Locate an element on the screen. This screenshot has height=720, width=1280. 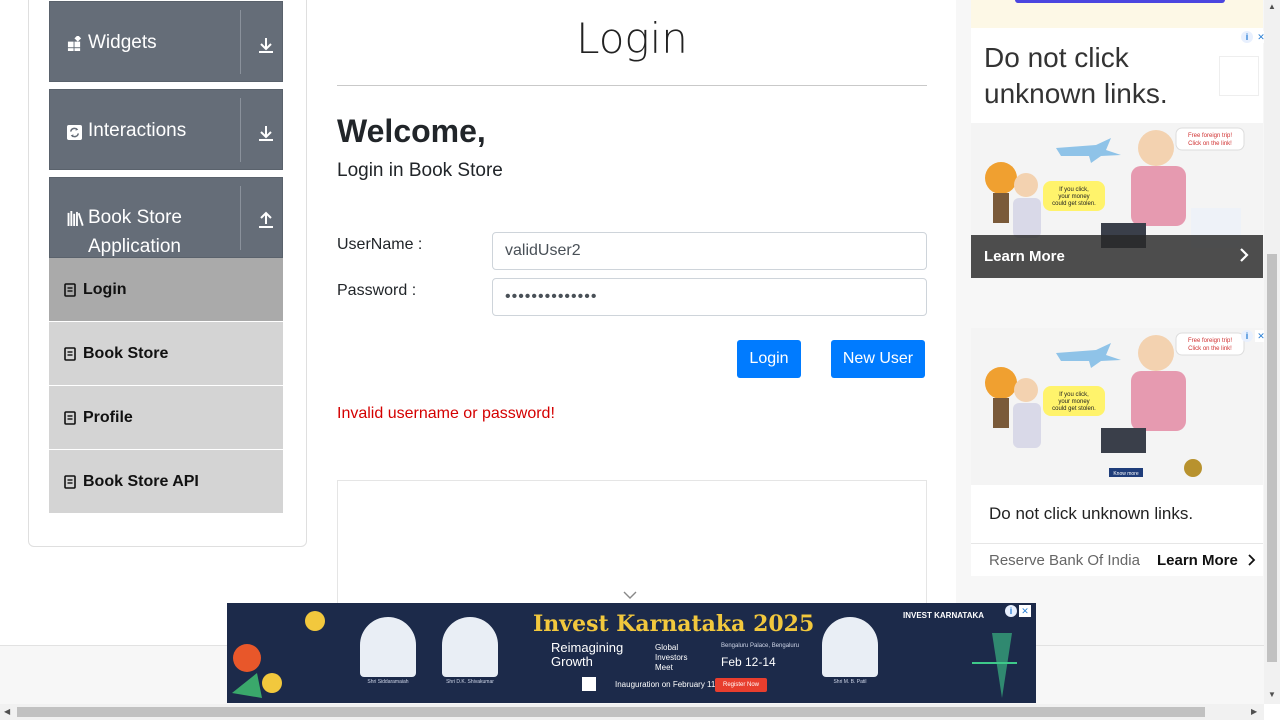
scroll-right-arrow-icon: ▶ is located at coordinates (1254, 711).